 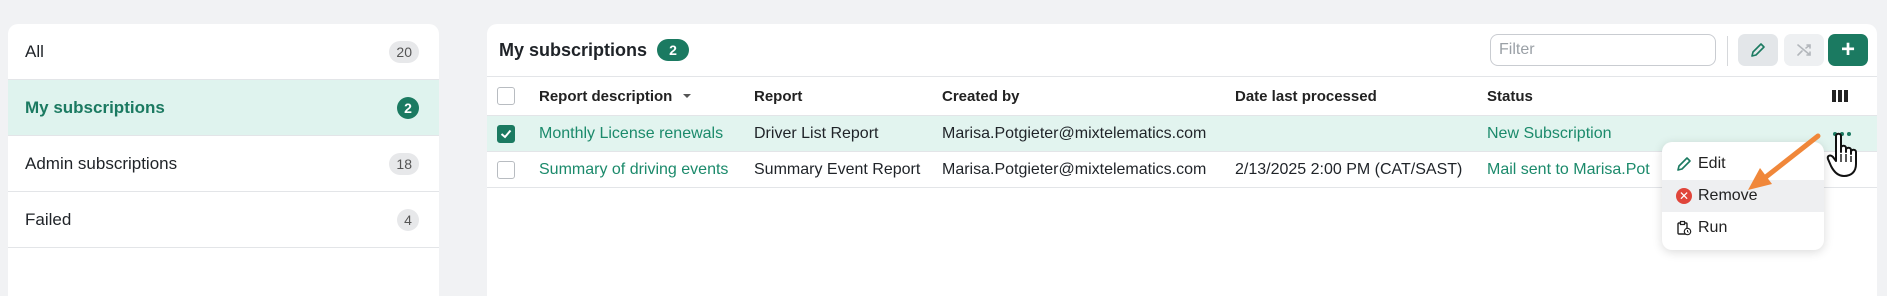 I want to click on menu-item-label: Edit, so click(x=1712, y=163).